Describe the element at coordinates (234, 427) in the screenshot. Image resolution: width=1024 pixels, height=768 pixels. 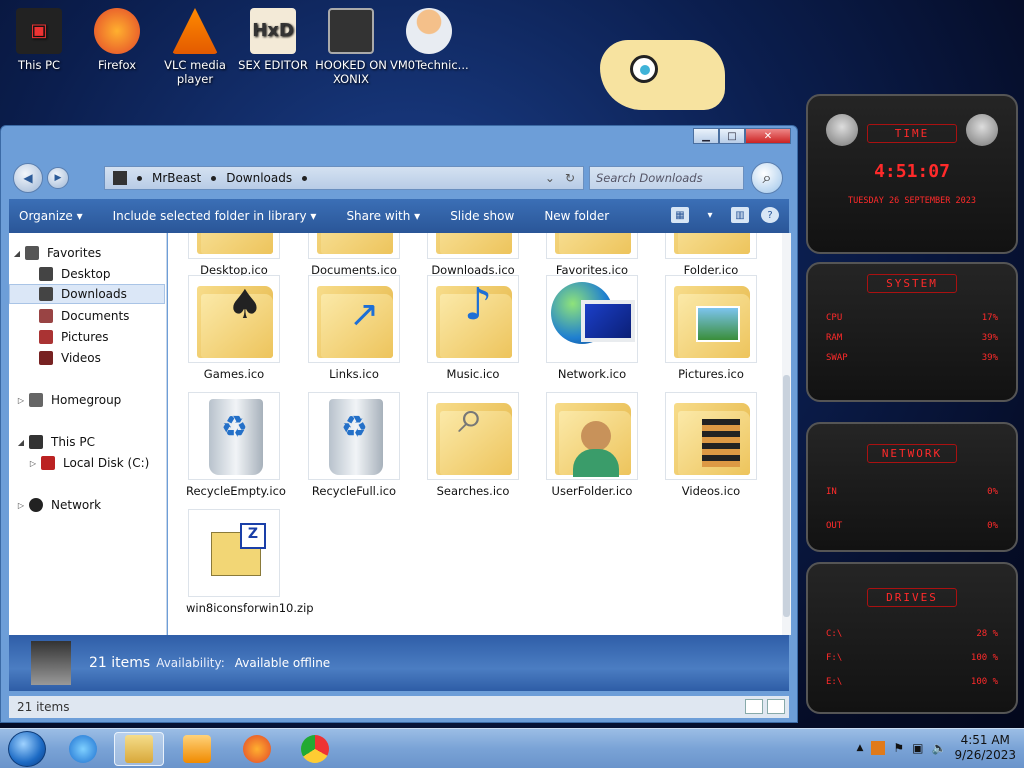
I see `recycle-icon: ♻` at that location.